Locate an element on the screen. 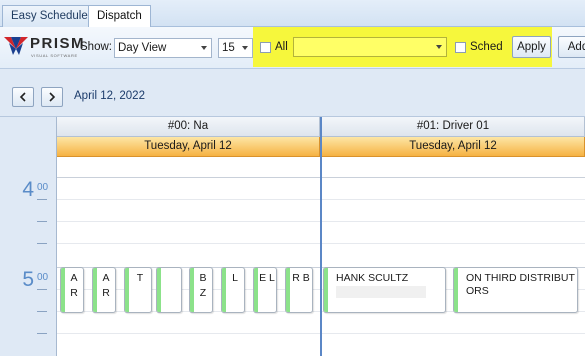  filter-select is located at coordinates (370, 47).